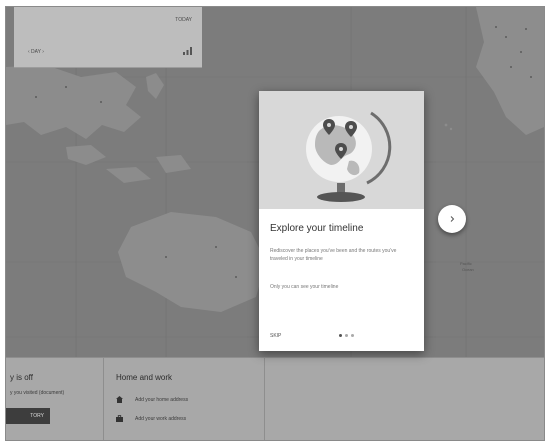 Image resolution: width=549 pixels, height=444 pixels. I want to click on skip-button: SKIP, so click(275, 336).